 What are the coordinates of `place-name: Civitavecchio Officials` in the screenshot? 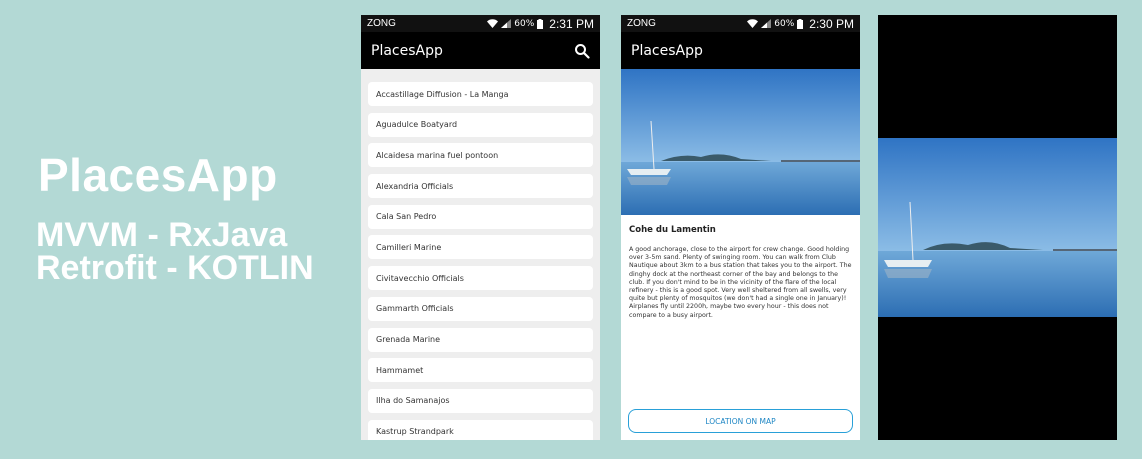 It's located at (420, 278).